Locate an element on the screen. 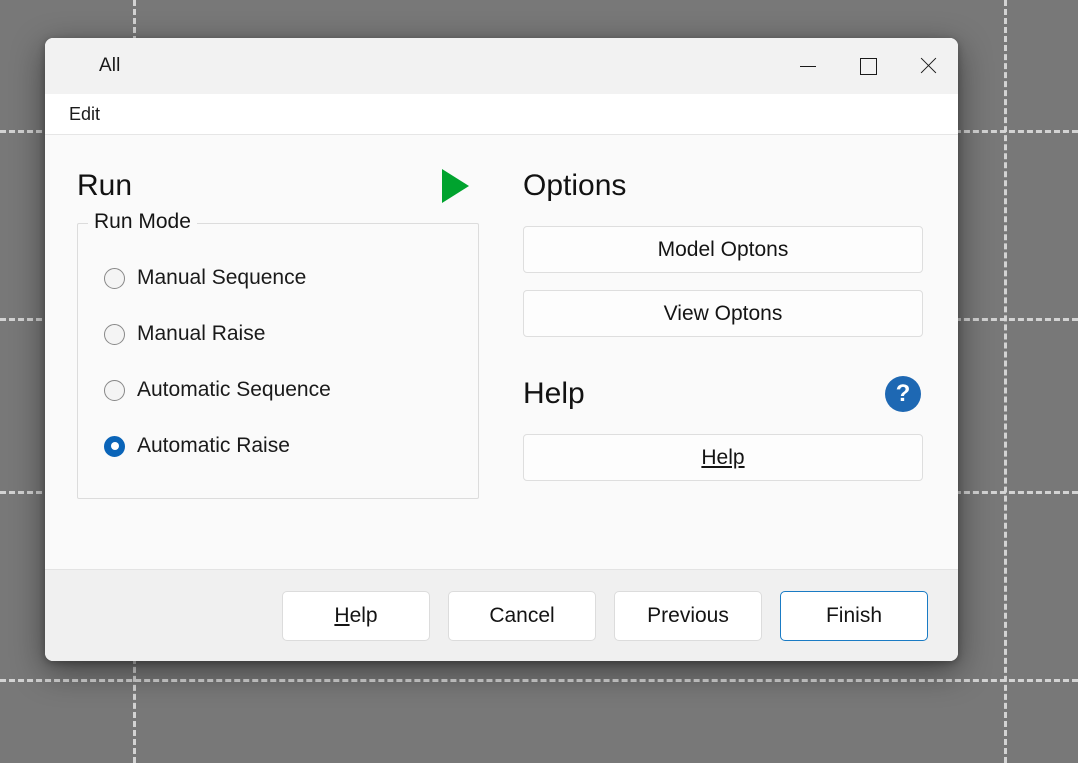 This screenshot has height=763, width=1078. footer-help-mnemonic: H is located at coordinates (342, 615).